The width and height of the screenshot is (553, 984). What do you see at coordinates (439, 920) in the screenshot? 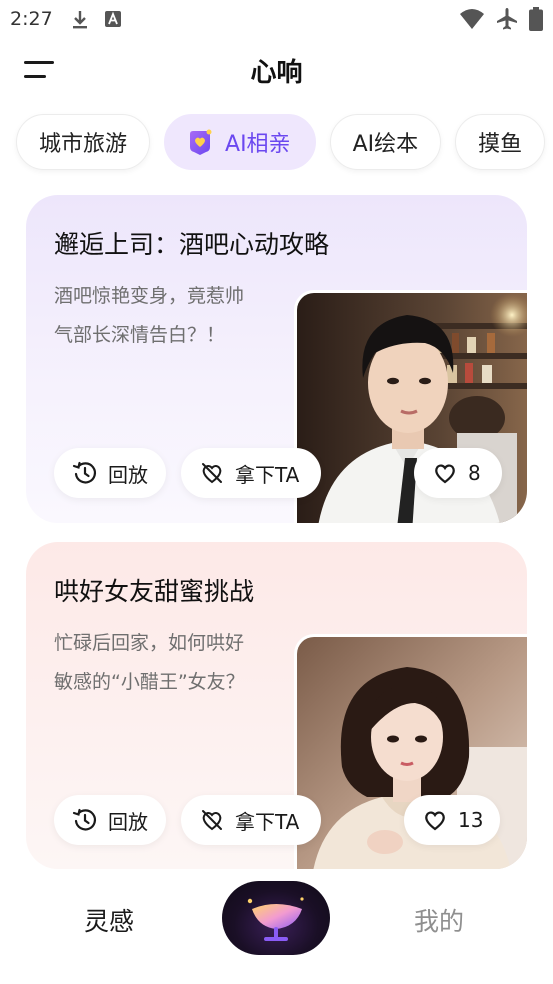
I see `nav-mine: 我的` at bounding box center [439, 920].